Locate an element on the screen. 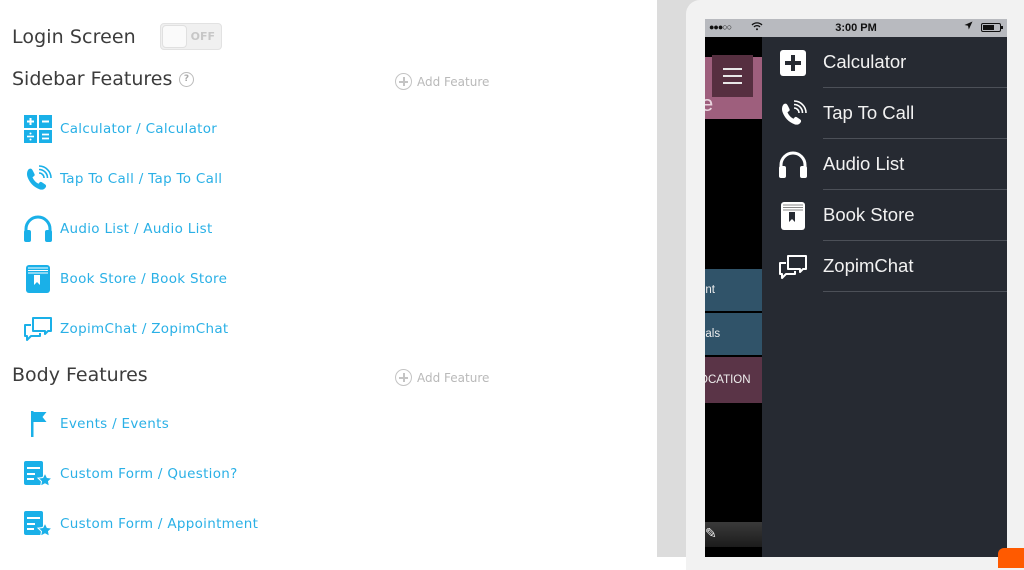  drawer-item-tap-to-call: Tap To Call is located at coordinates (884, 113).